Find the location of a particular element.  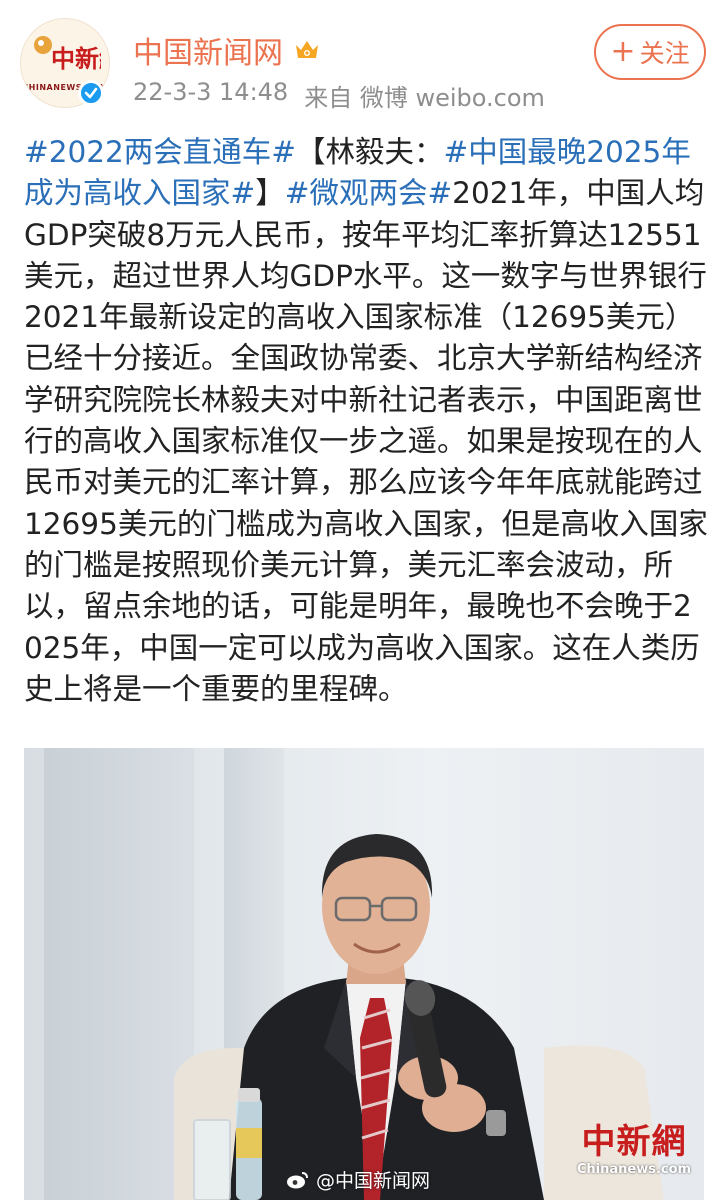

chinanews-logo-icon: 中新網 is located at coordinates (65, 55).